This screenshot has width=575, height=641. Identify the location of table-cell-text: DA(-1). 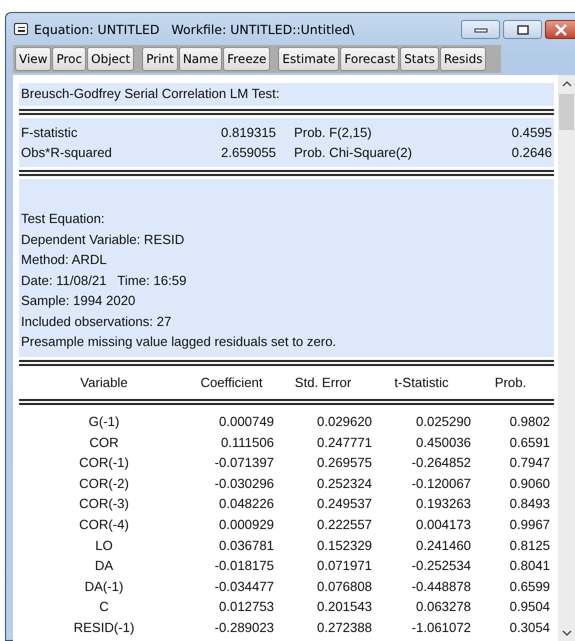
(104, 587).